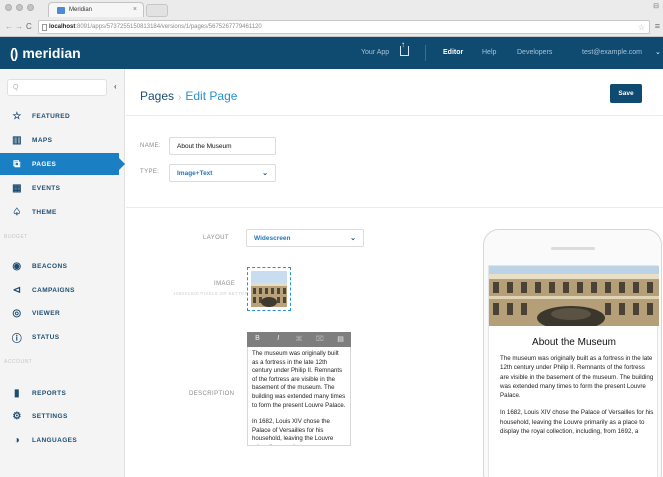 This screenshot has height=477, width=663. Describe the element at coordinates (489, 52) in the screenshot. I see `nav-help: Help` at that location.